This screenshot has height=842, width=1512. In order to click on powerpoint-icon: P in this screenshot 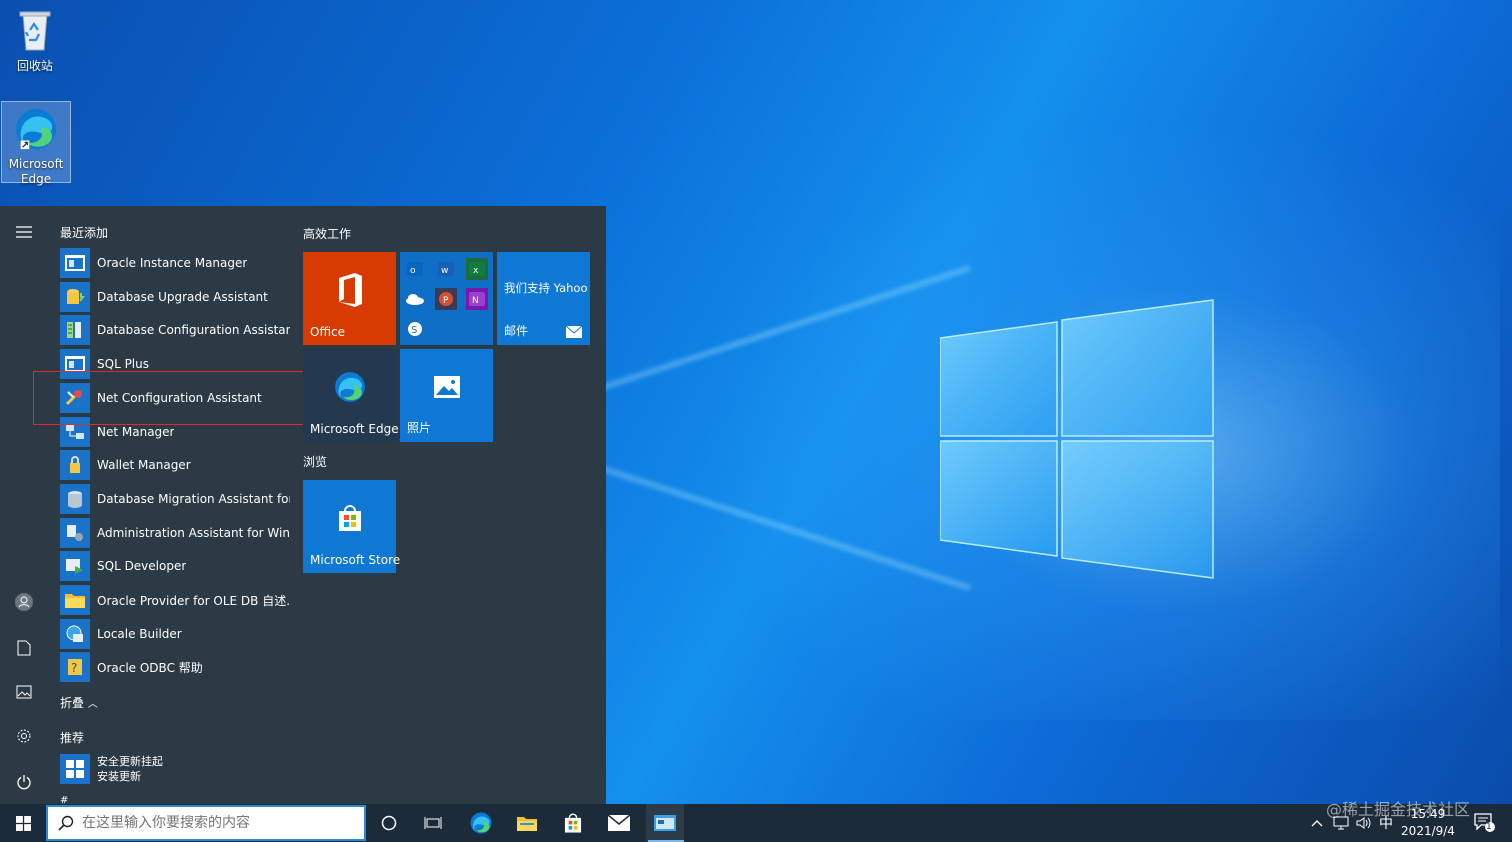, I will do `click(446, 299)`.